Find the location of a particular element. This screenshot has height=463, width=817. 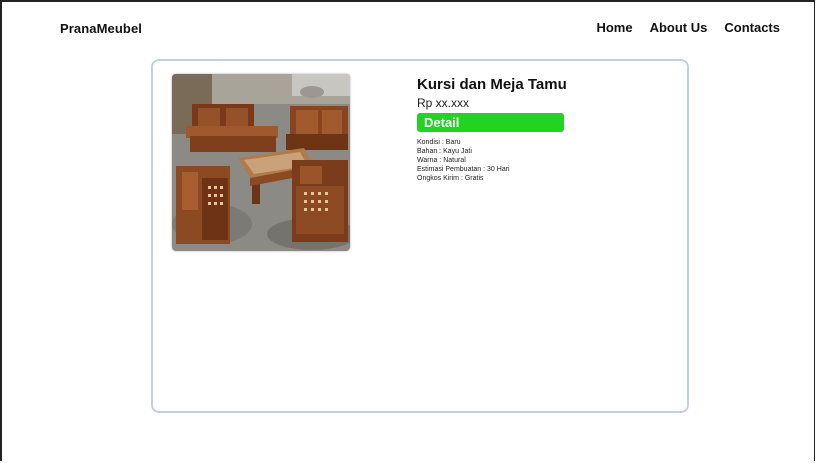

main-nav: Home About Us Contacts is located at coordinates (688, 27).